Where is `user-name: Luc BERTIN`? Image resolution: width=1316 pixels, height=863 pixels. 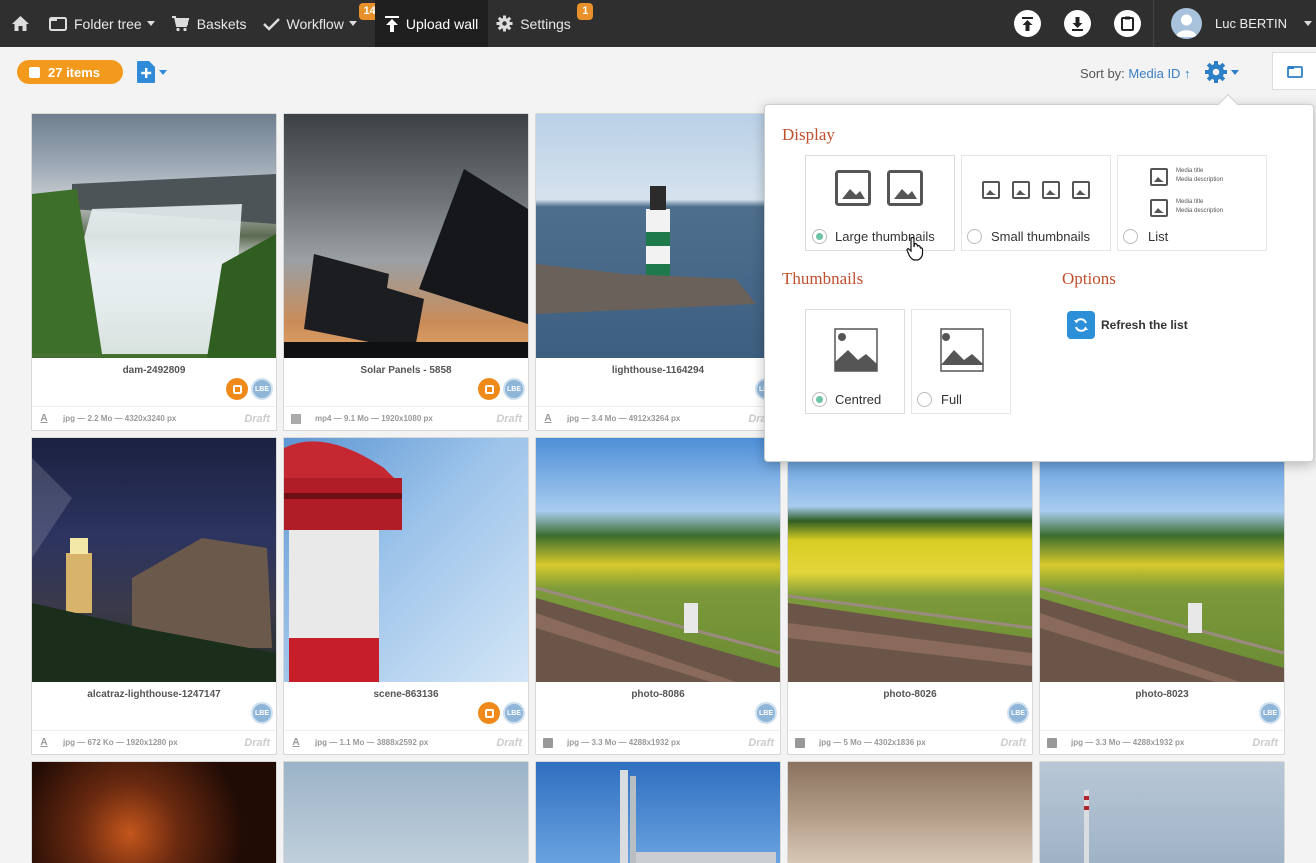 user-name: Luc BERTIN is located at coordinates (1251, 23).